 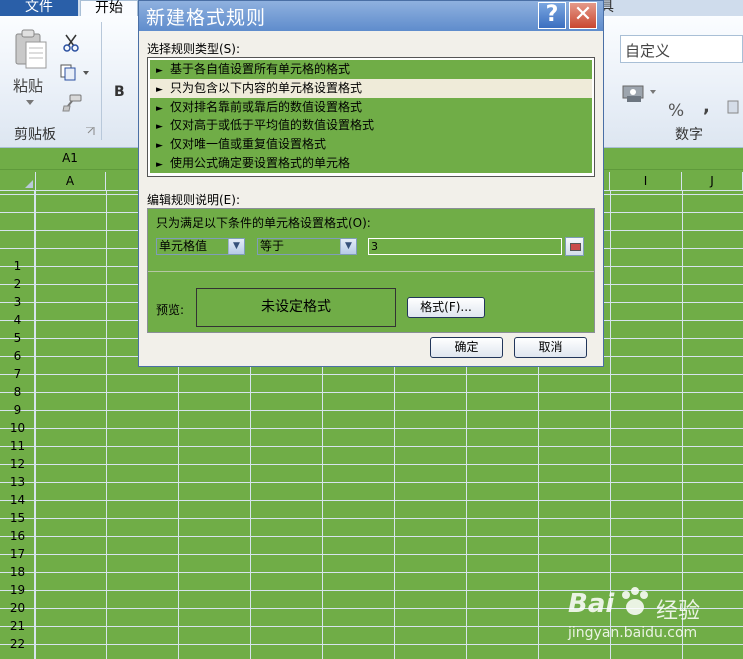 What do you see at coordinates (371, 88) in the screenshot?
I see `rule-type-item-selected: ► 只为包含以下内容的单元格设置格式` at bounding box center [371, 88].